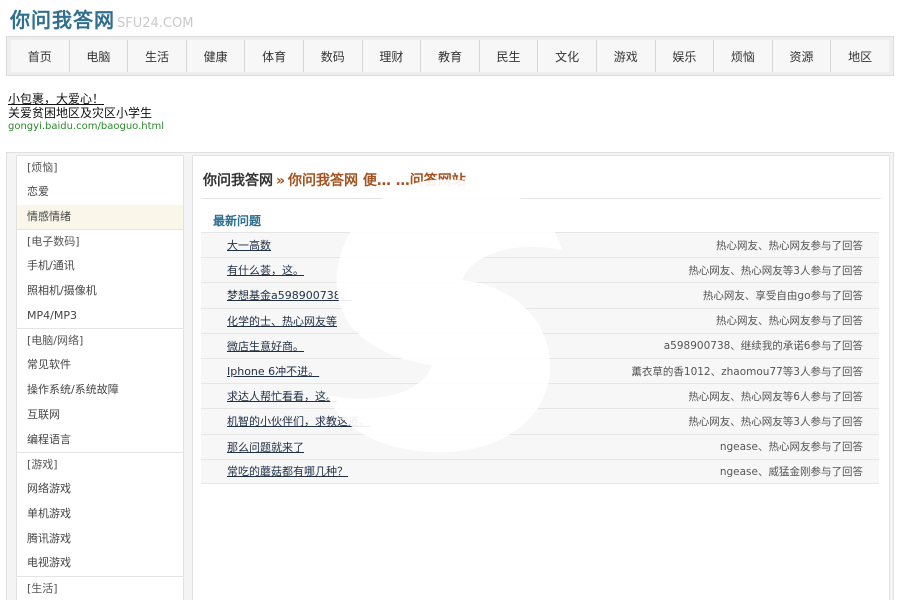 This screenshot has height=600, width=900. I want to click on nav-item: 文化, so click(567, 56).